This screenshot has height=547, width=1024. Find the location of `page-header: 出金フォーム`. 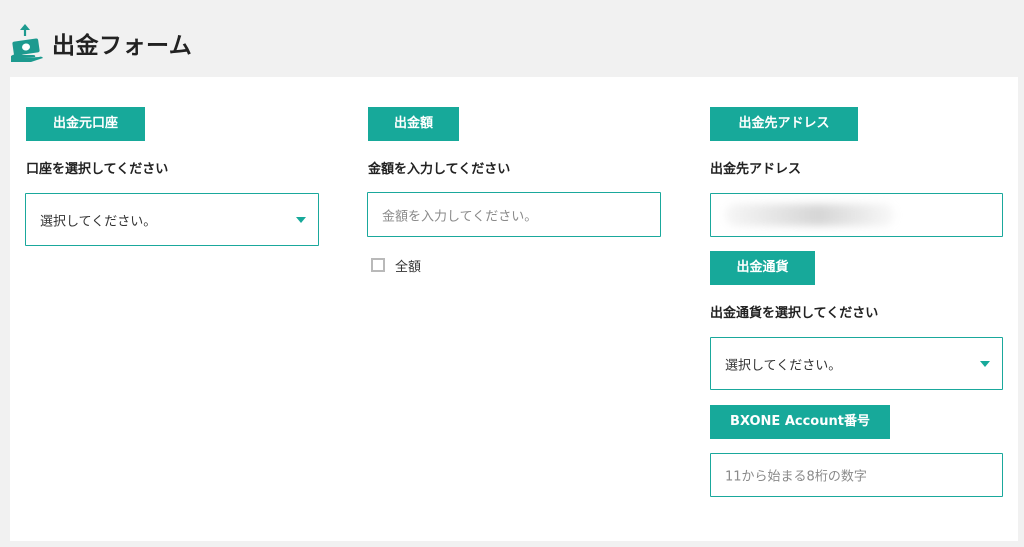

page-header: 出金フォーム is located at coordinates (512, 38).